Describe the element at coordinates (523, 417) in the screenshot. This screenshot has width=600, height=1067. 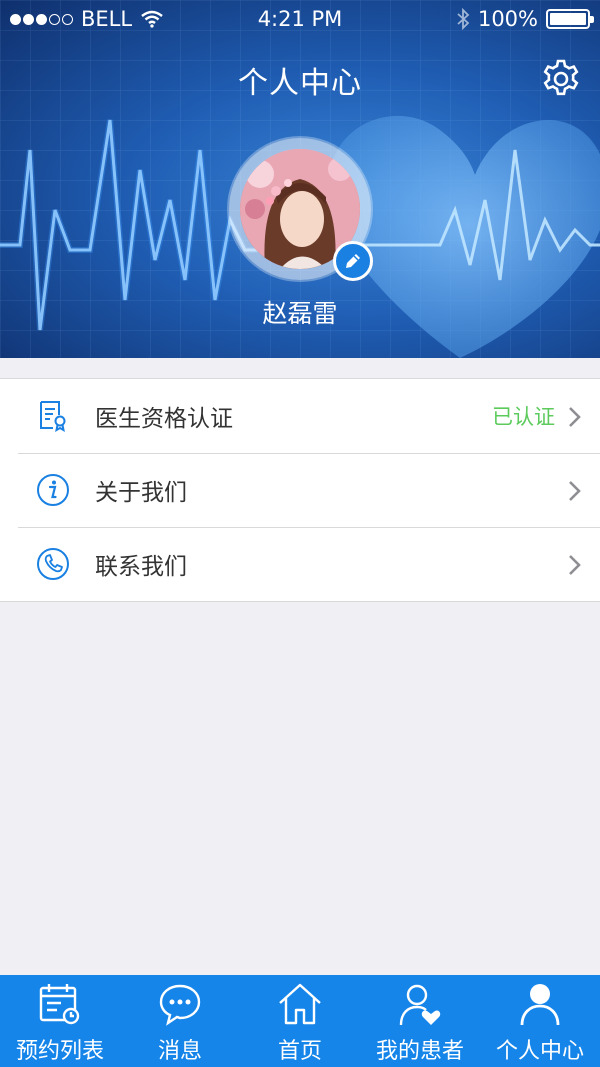
I see `verified-status: 已认证` at that location.